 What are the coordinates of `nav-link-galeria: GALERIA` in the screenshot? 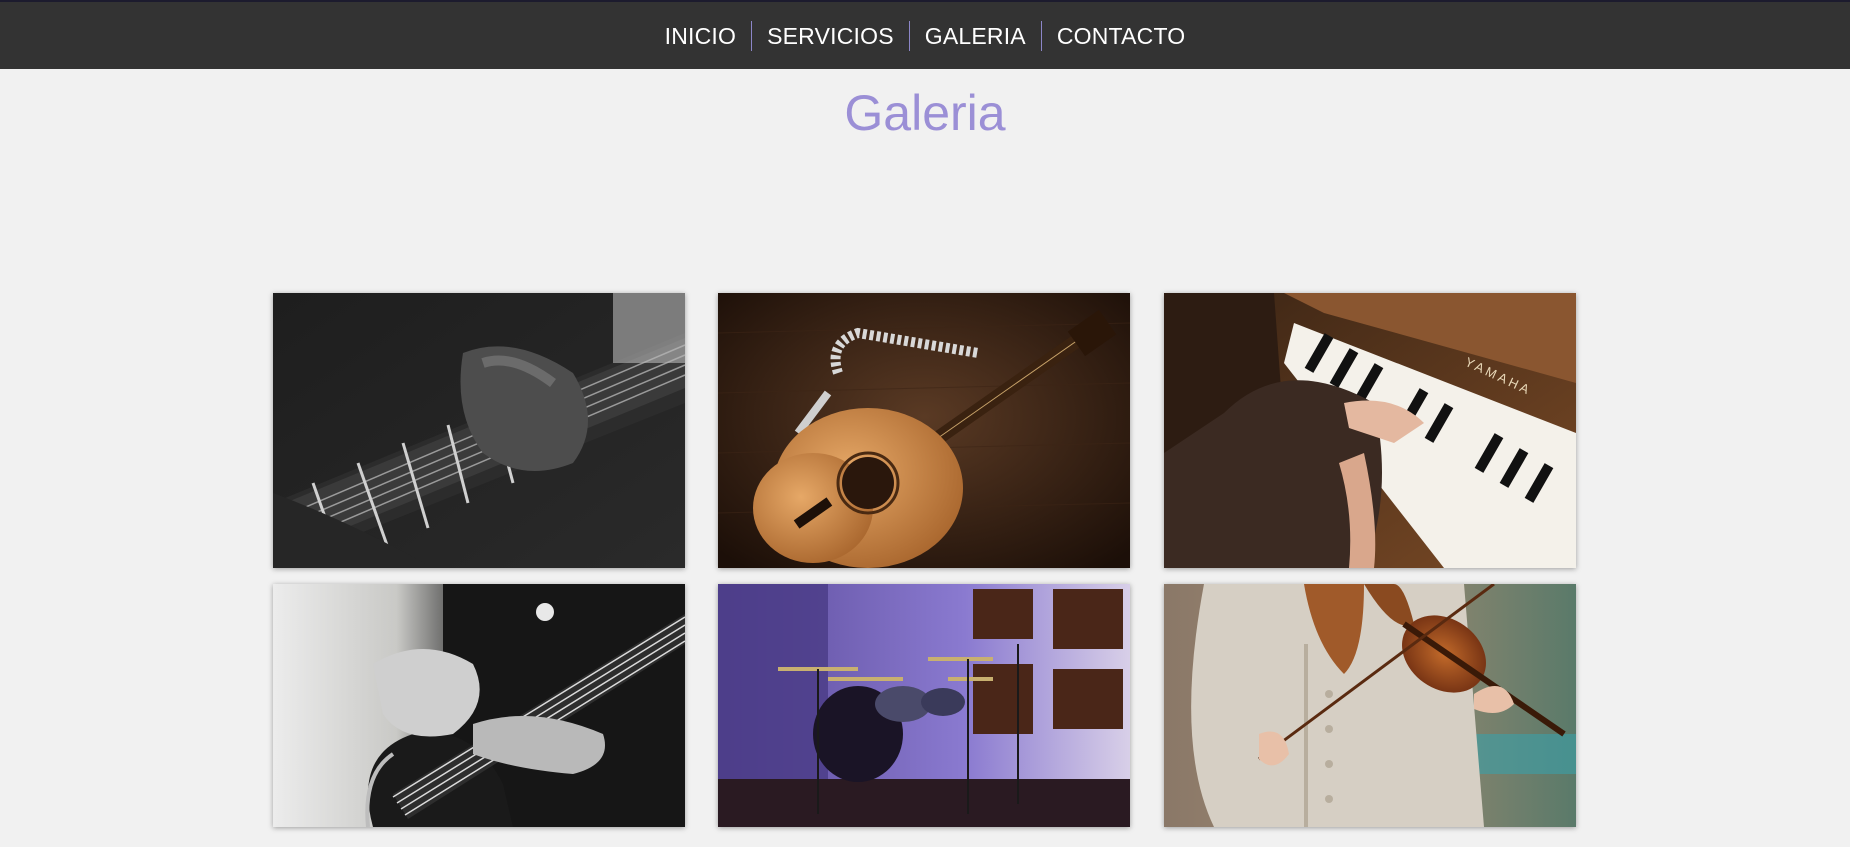 It's located at (975, 36).